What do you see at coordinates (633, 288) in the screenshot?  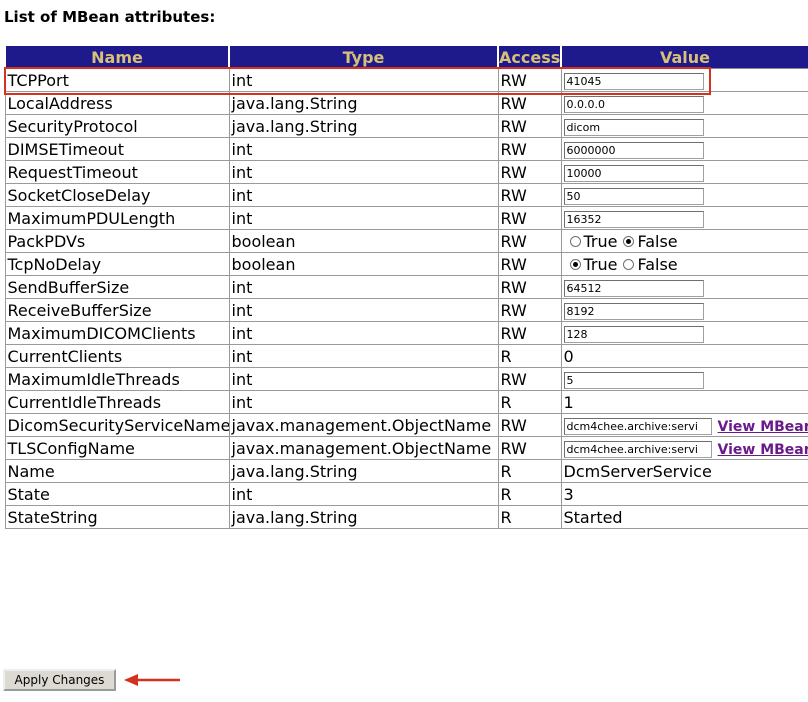 I see `value-input-sendbuffersize` at bounding box center [633, 288].